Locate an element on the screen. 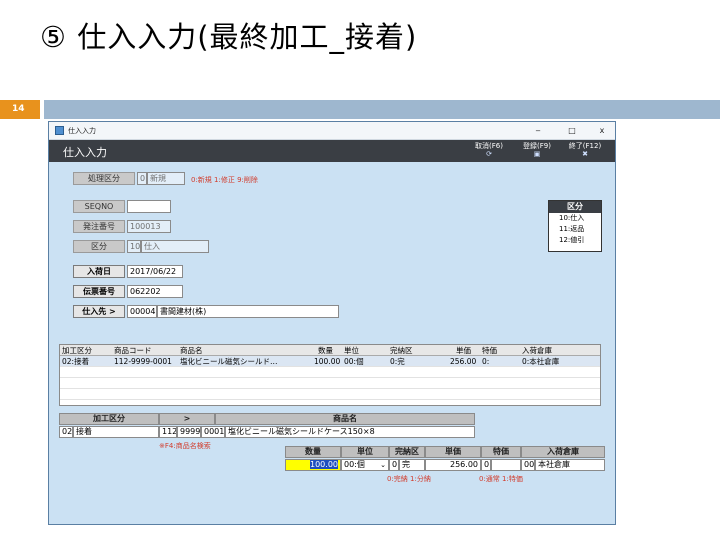 This screenshot has width=720, height=540. close-button: x is located at coordinates (602, 131).